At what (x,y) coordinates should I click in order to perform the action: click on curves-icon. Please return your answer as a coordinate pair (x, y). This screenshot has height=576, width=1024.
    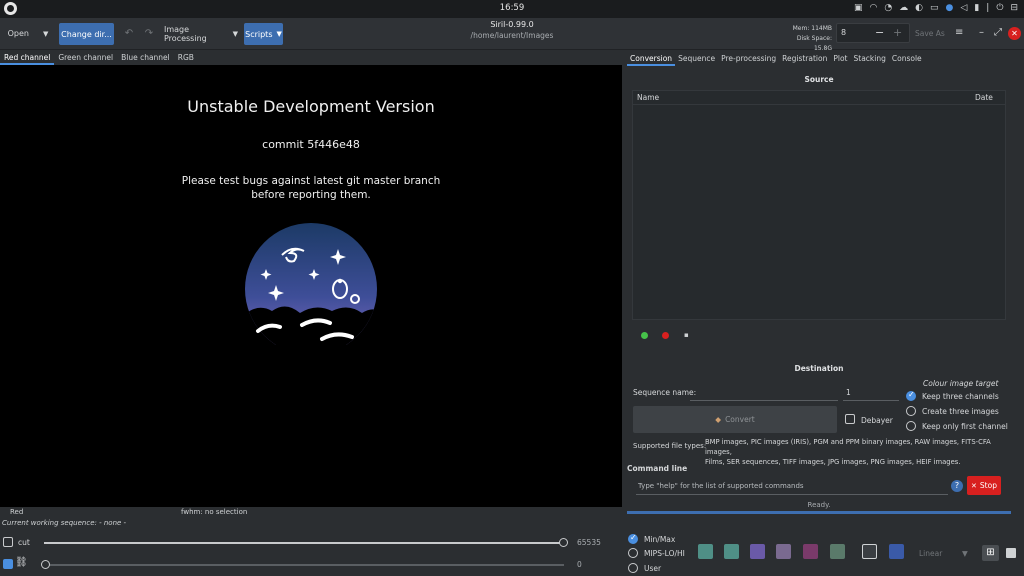
    Looking at the image, I should click on (810, 551).